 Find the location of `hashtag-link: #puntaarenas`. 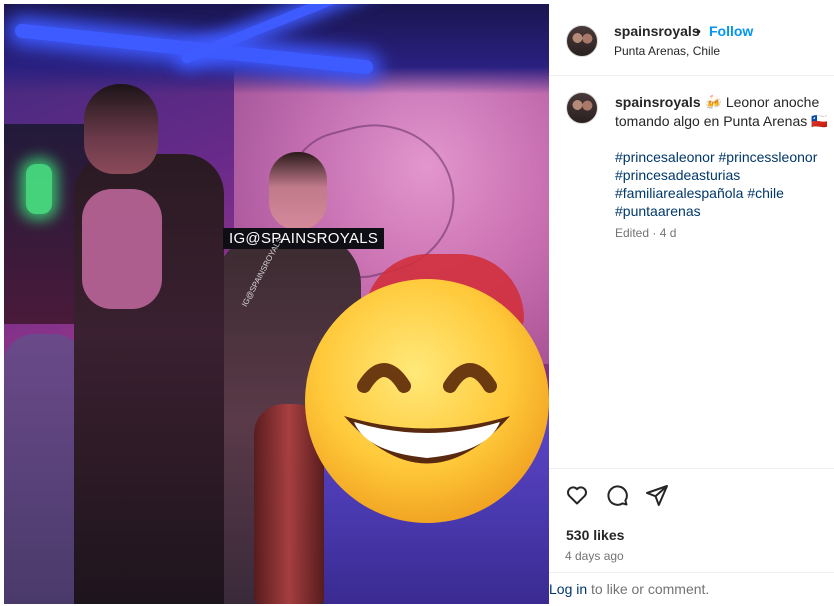

hashtag-link: #puntaarenas is located at coordinates (658, 211).